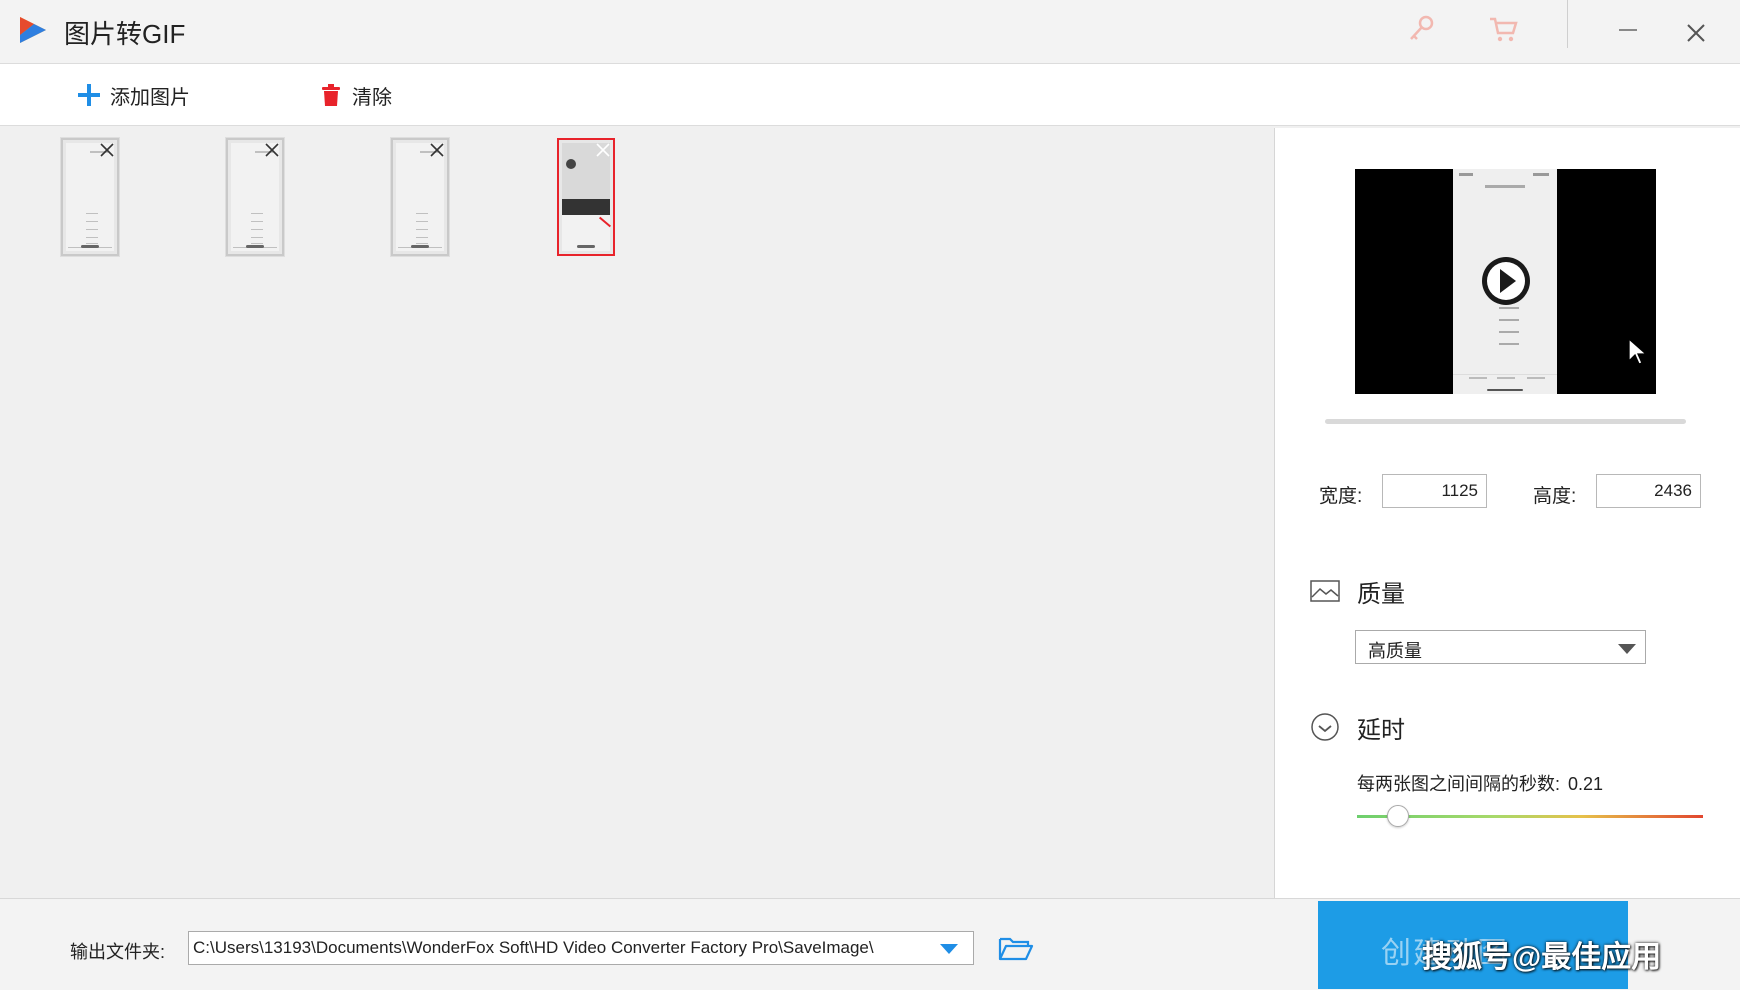  I want to click on delay-slider, so click(1530, 816).